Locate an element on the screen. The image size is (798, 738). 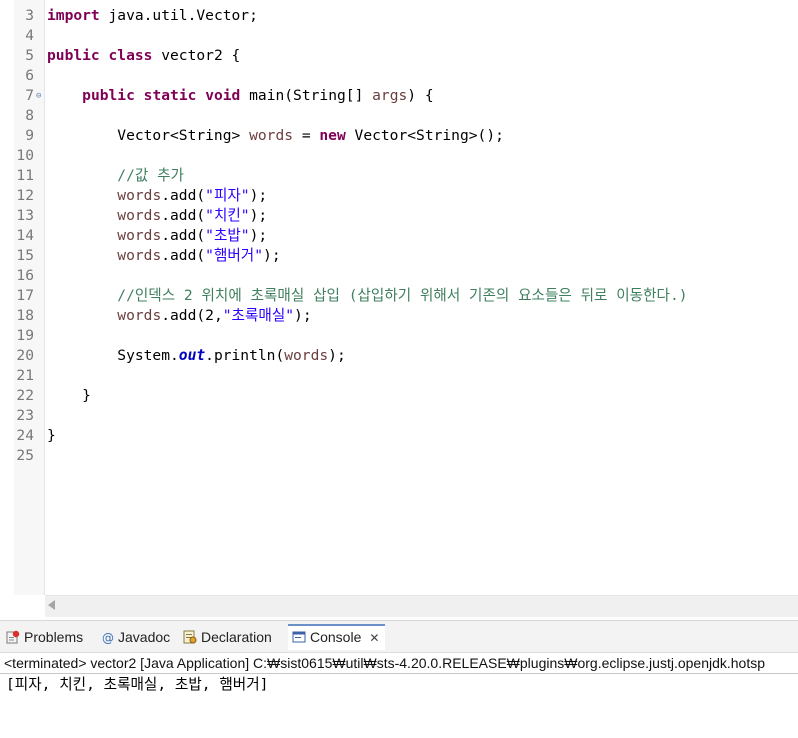
line-number: 23 is located at coordinates (25, 415).